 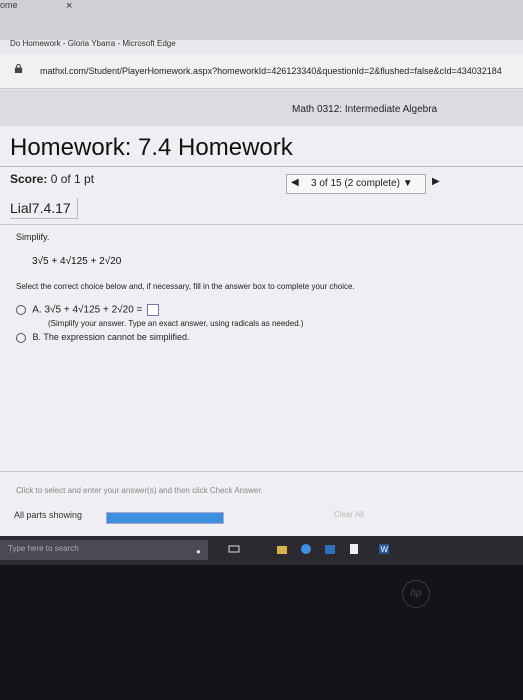 What do you see at coordinates (234, 549) in the screenshot?
I see `task-view-icon` at bounding box center [234, 549].